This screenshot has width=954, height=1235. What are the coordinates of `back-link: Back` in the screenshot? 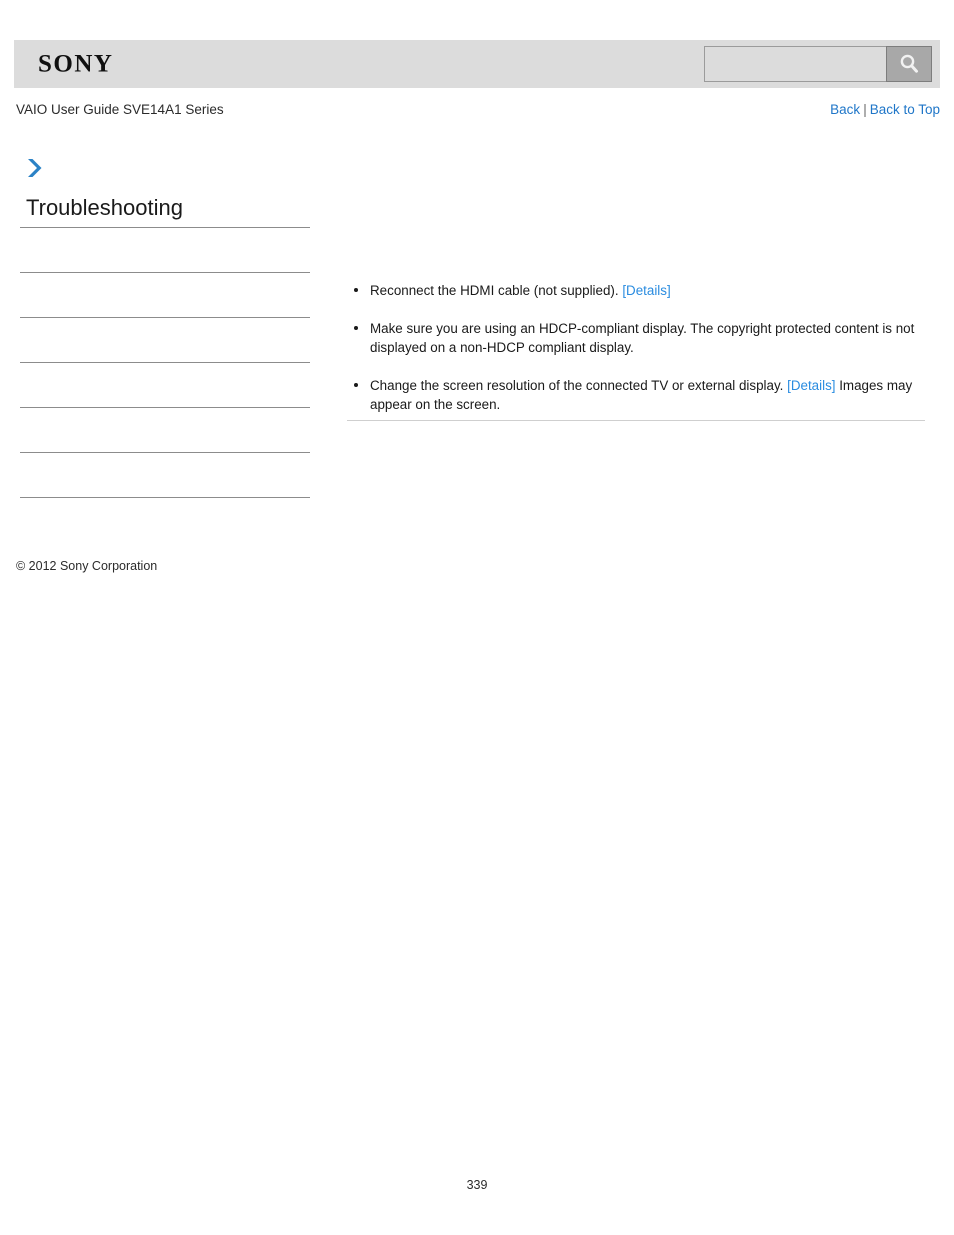 It's located at (845, 109).